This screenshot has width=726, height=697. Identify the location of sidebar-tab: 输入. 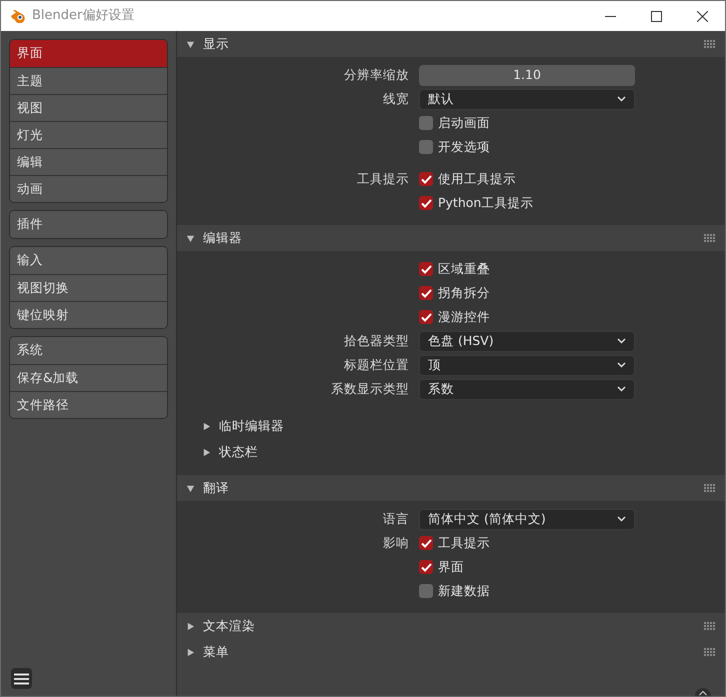
(88, 260).